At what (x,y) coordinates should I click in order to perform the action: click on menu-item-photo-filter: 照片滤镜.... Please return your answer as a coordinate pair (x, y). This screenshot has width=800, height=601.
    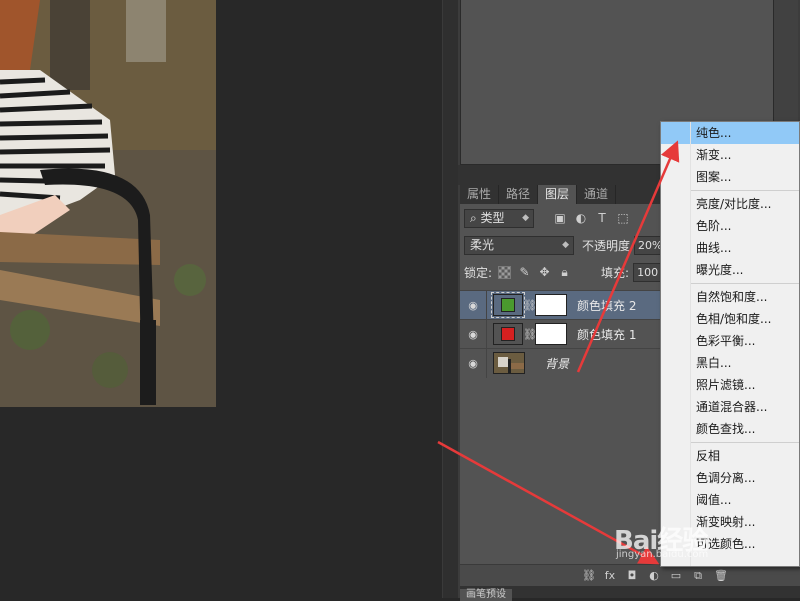
    Looking at the image, I should click on (730, 385).